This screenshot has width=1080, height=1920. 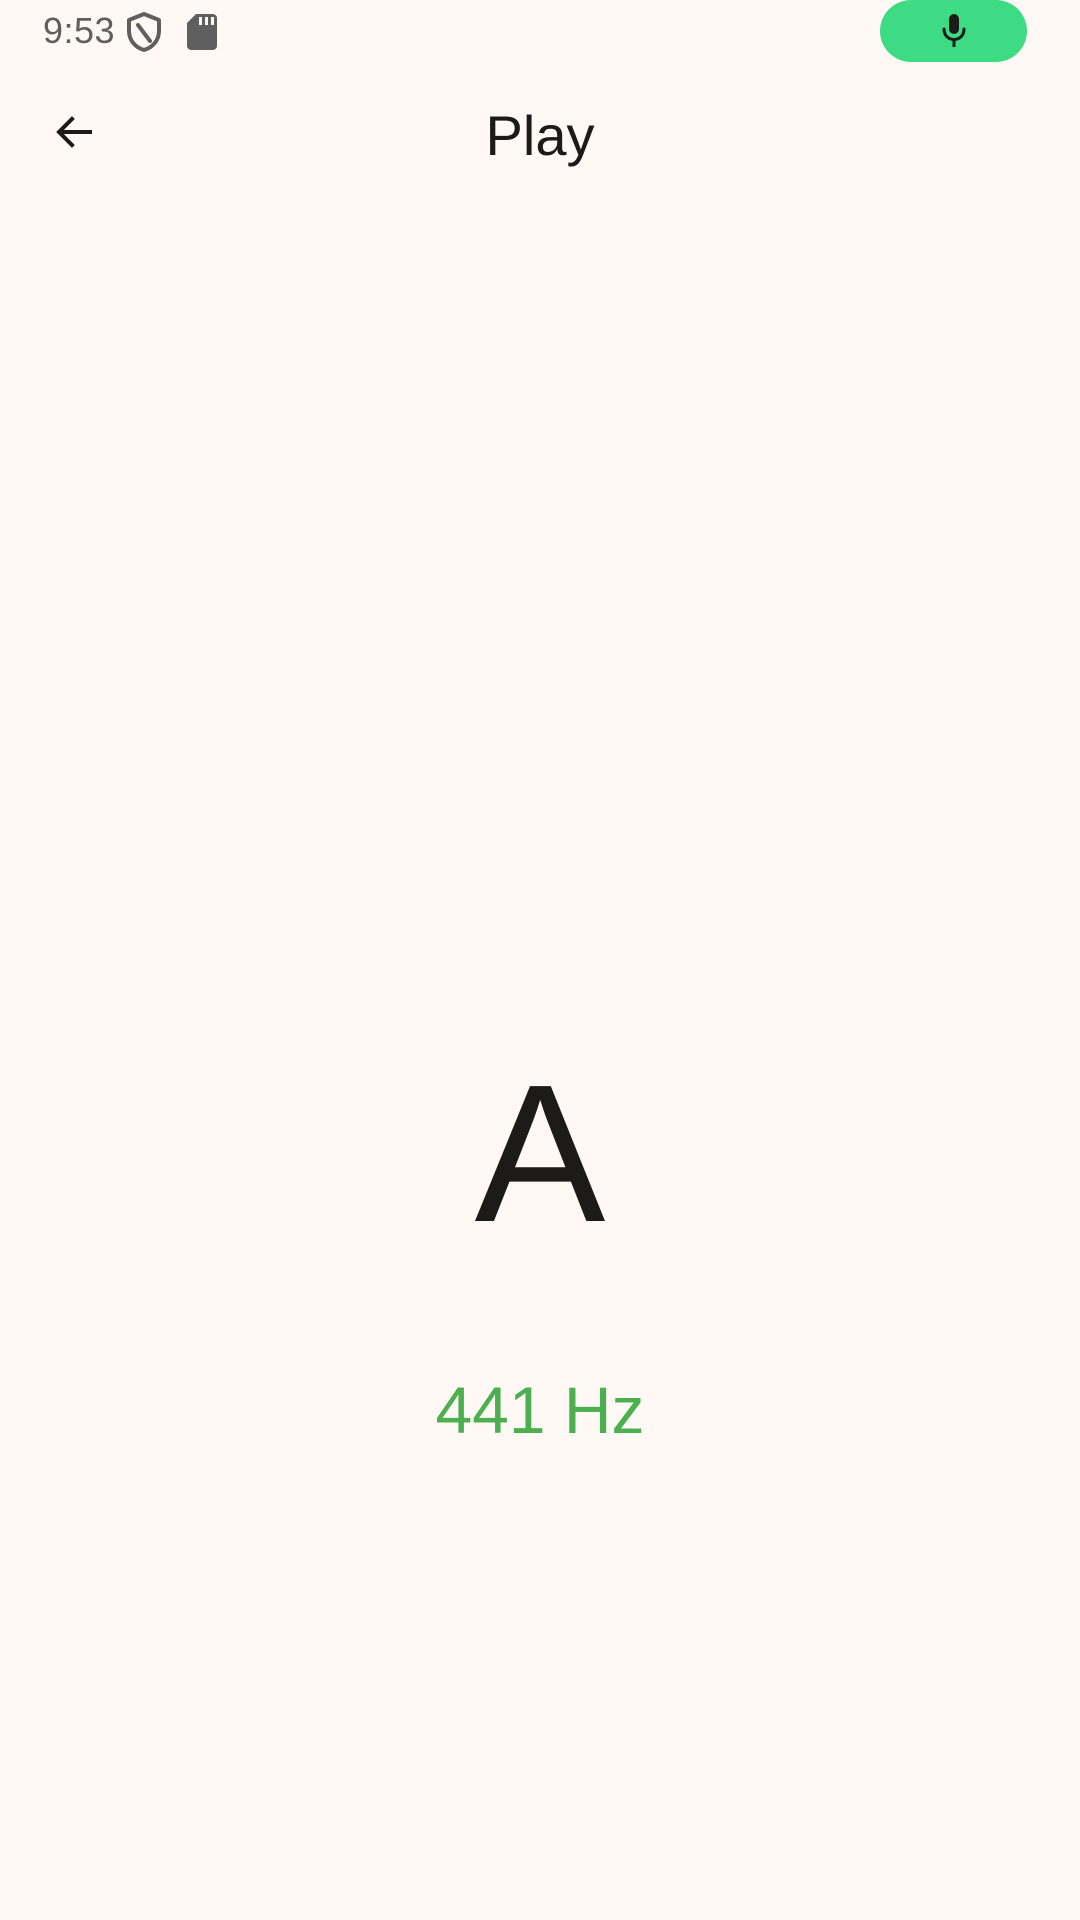 I want to click on status-time: 9:53, so click(x=79, y=30).